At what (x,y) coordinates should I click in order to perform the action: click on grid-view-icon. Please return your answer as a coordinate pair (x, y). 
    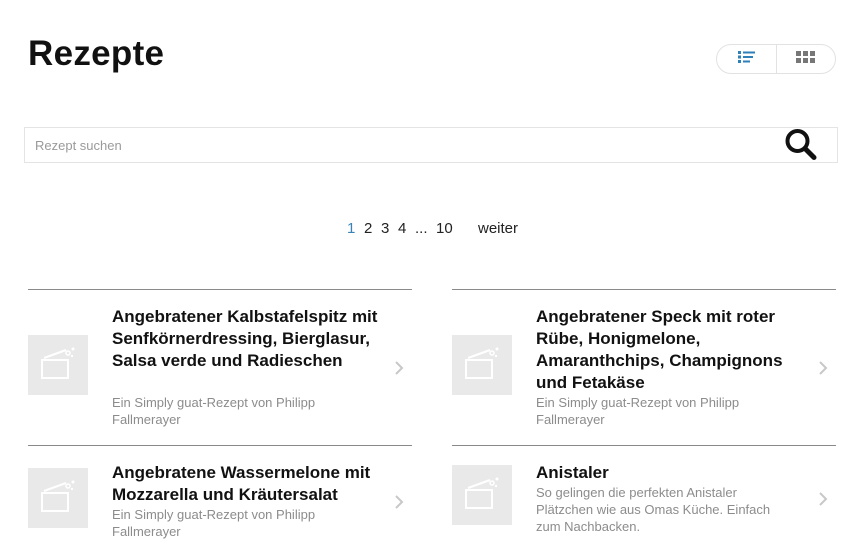
    Looking at the image, I should click on (806, 59).